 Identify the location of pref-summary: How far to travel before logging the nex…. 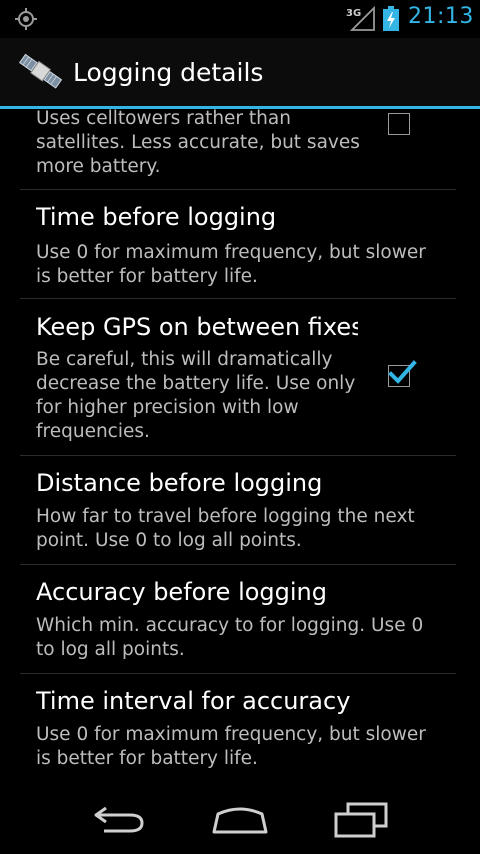
(225, 528).